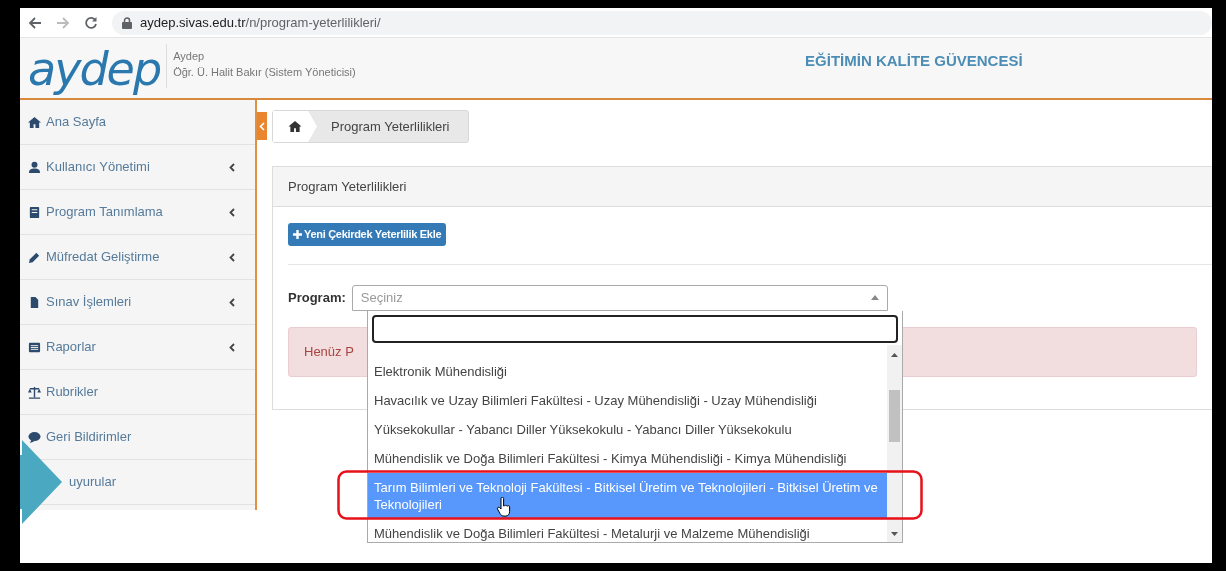 This screenshot has width=1226, height=571. I want to click on breadcrumb-home, so click(295, 126).